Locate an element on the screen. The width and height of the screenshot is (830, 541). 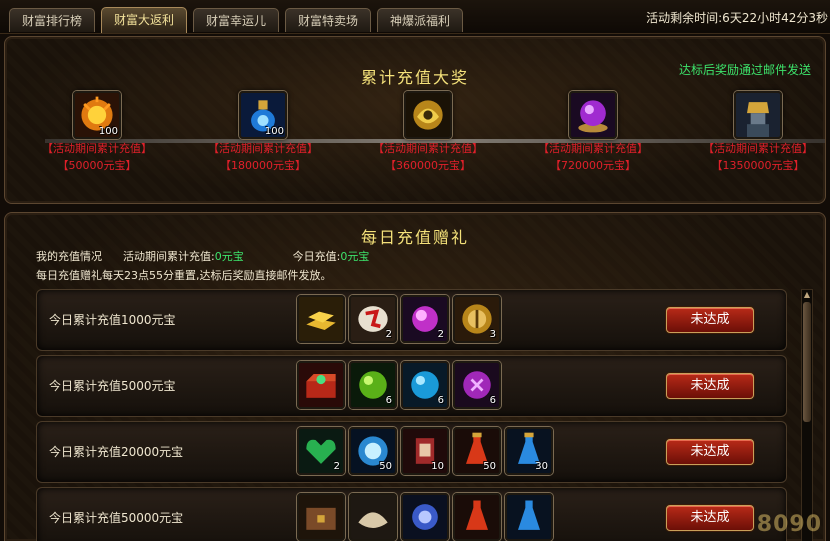
milestone-amount: 【180000元宝】 is located at coordinates (263, 165).